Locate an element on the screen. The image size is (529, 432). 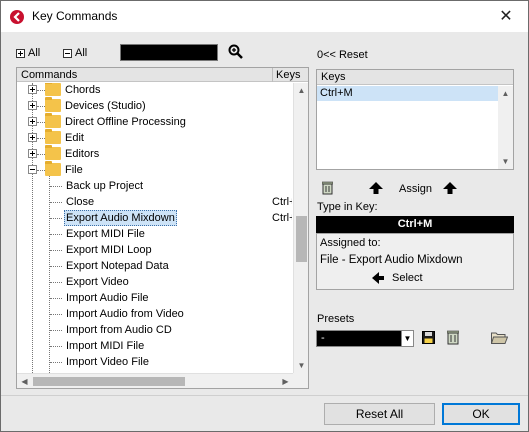
tree-command-row: Import from Audio CD is located at coordinates (154, 330).